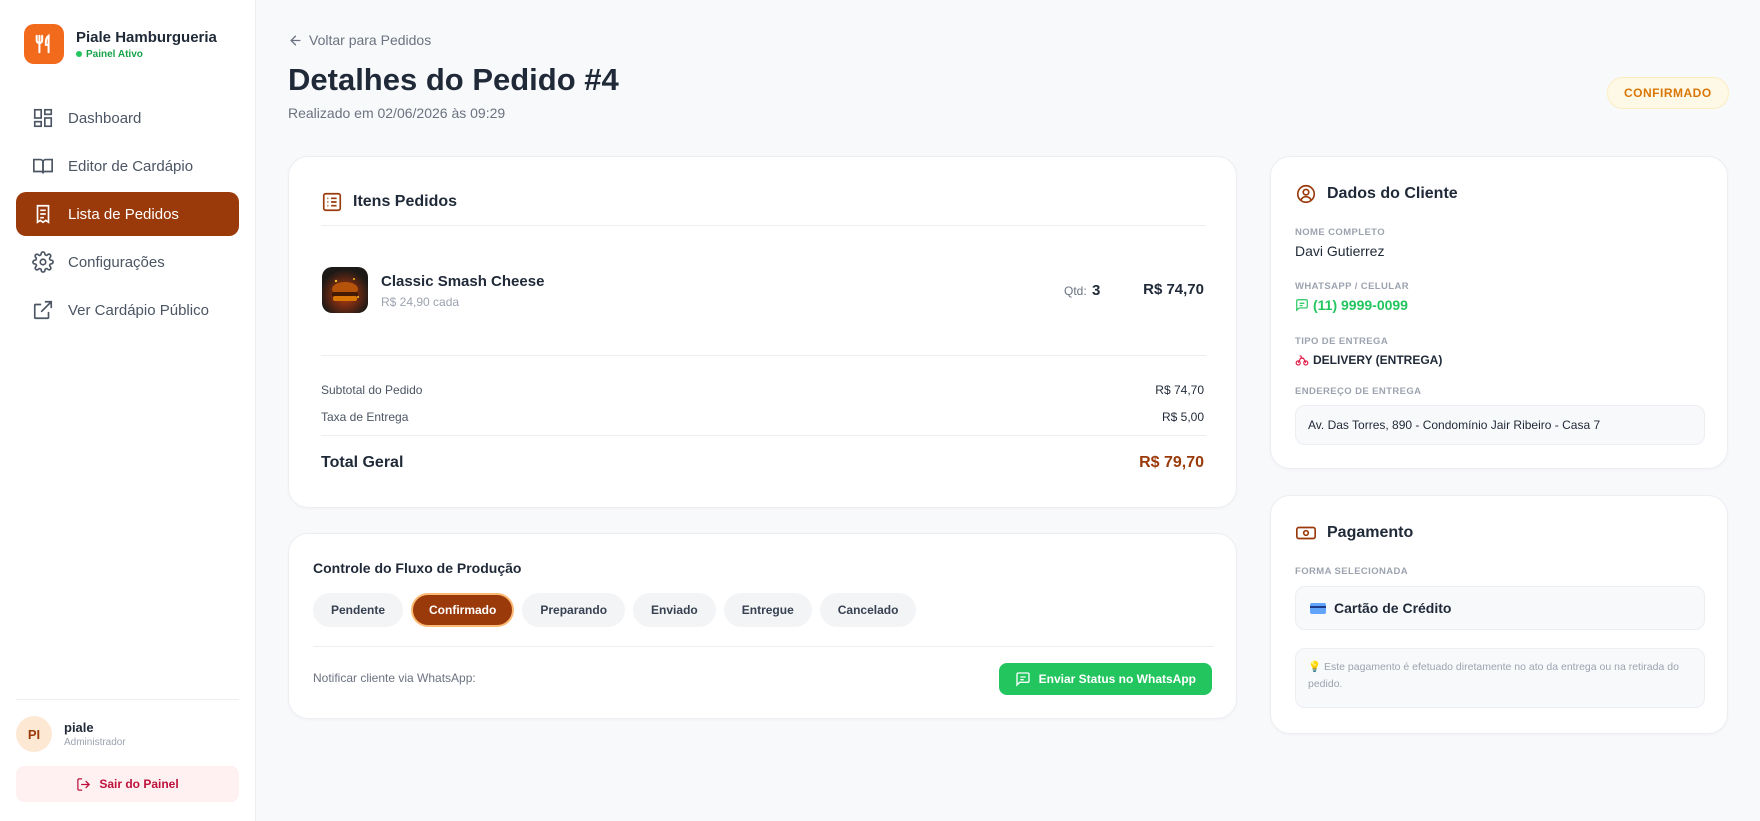 The image size is (1760, 821). Describe the element at coordinates (1318, 608) in the screenshot. I see `credit-card-icon` at that location.